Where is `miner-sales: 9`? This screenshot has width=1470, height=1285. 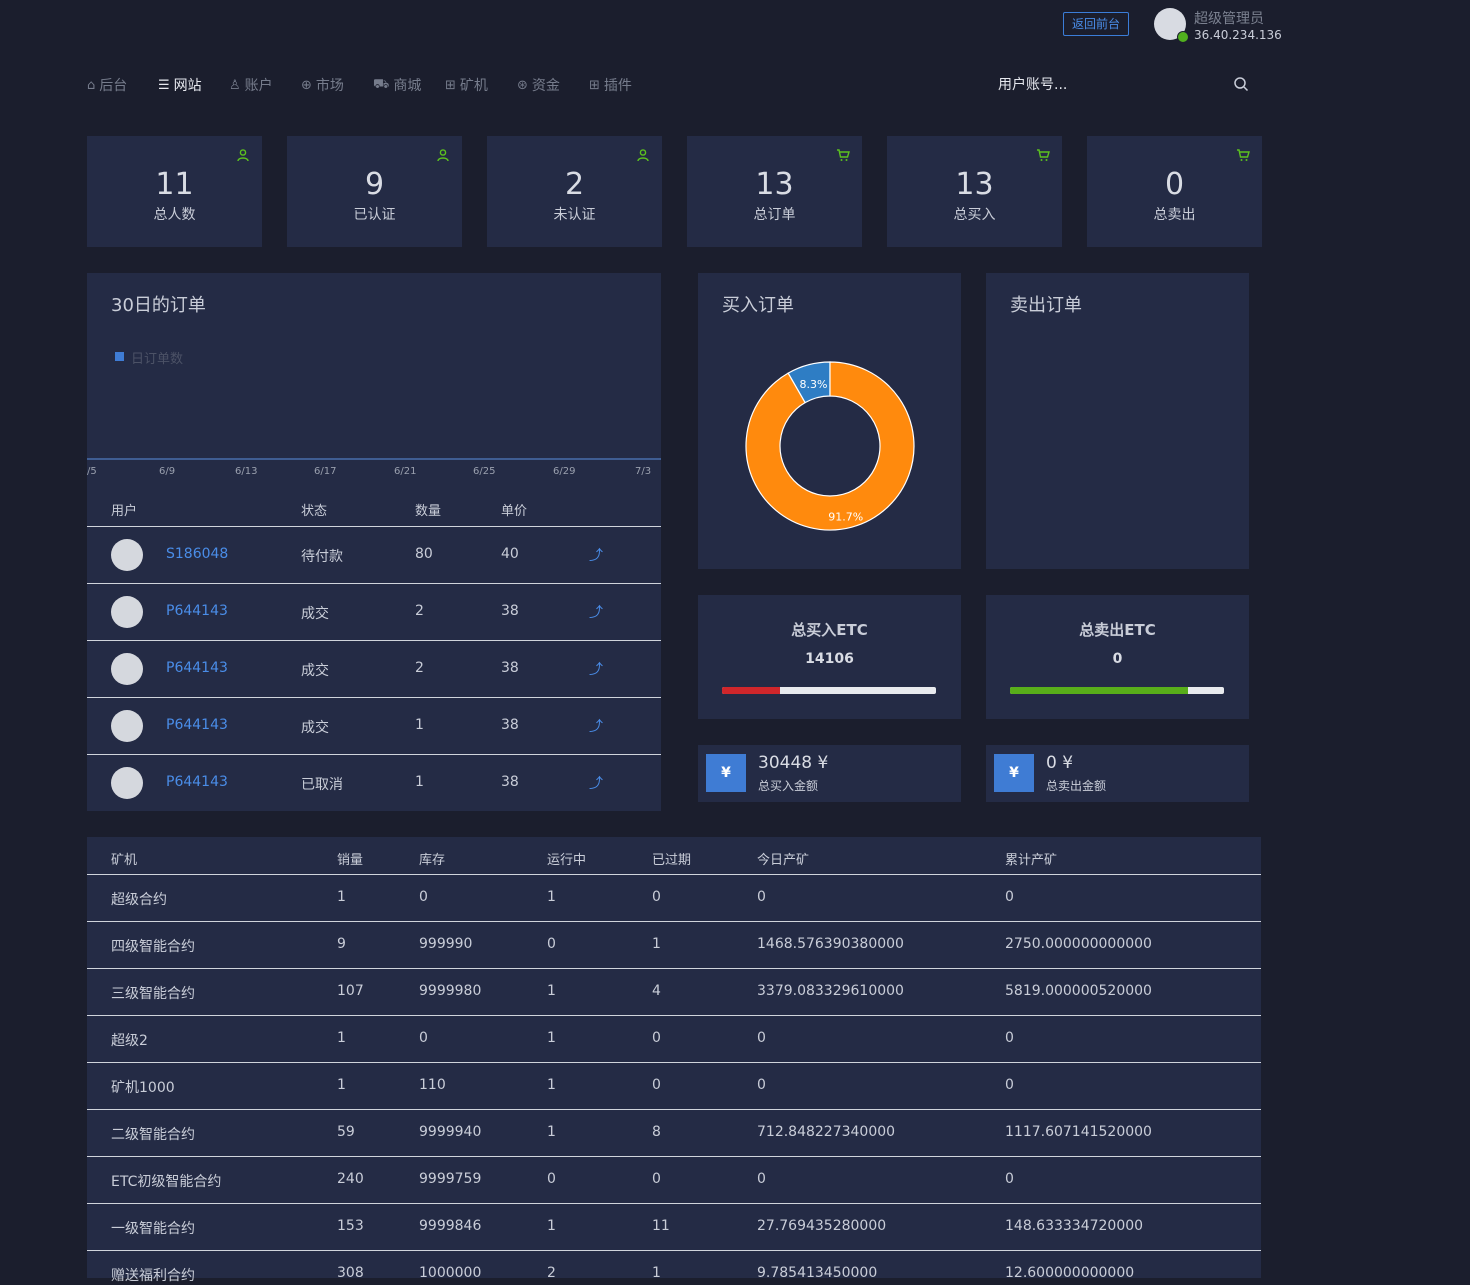 miner-sales: 9 is located at coordinates (341, 944).